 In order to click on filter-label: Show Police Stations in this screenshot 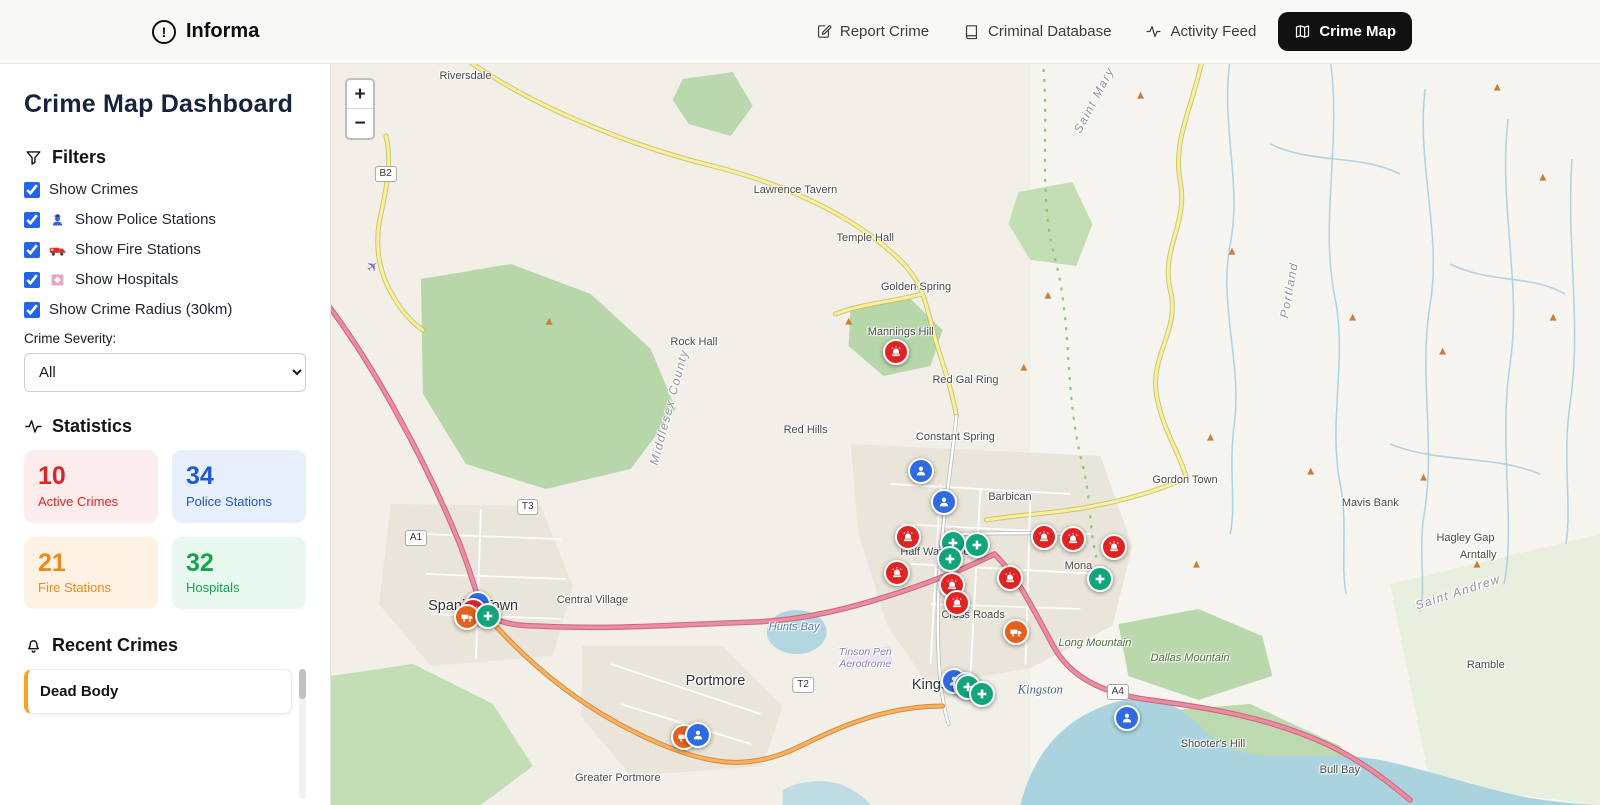, I will do `click(145, 219)`.